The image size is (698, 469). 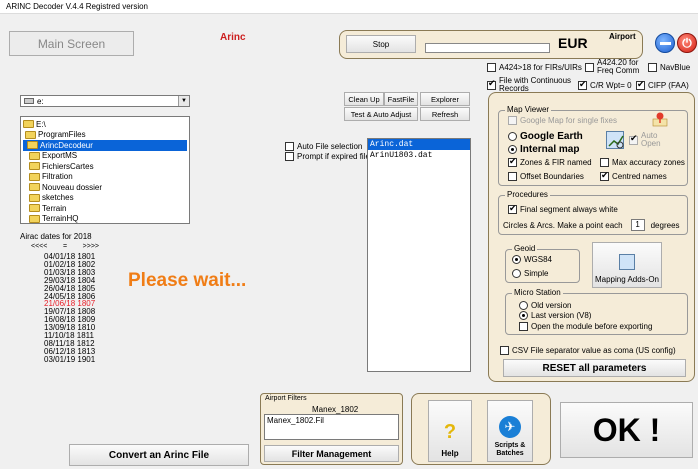 What do you see at coordinates (615, 67) in the screenshot?
I see `a424-freq-option: A424.20 for Freq Comm` at bounding box center [615, 67].